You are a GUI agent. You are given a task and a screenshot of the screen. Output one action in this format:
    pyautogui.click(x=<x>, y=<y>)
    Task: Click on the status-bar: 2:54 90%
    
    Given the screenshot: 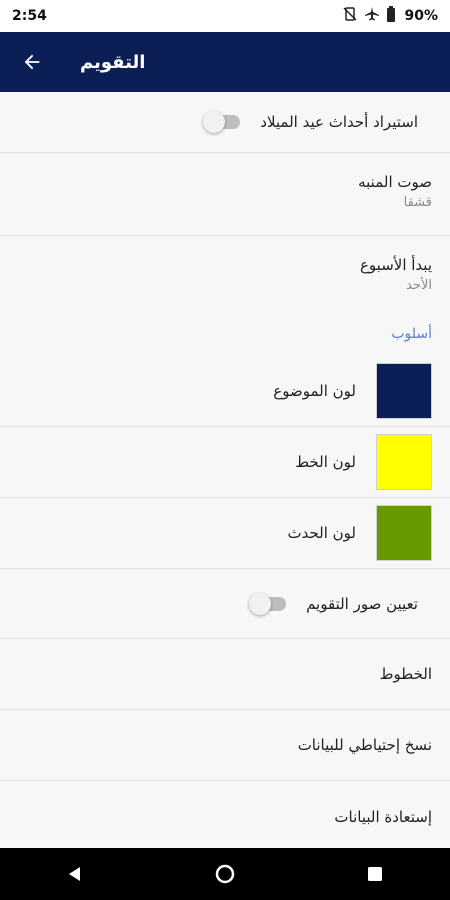 What is the action you would take?
    pyautogui.click(x=225, y=16)
    